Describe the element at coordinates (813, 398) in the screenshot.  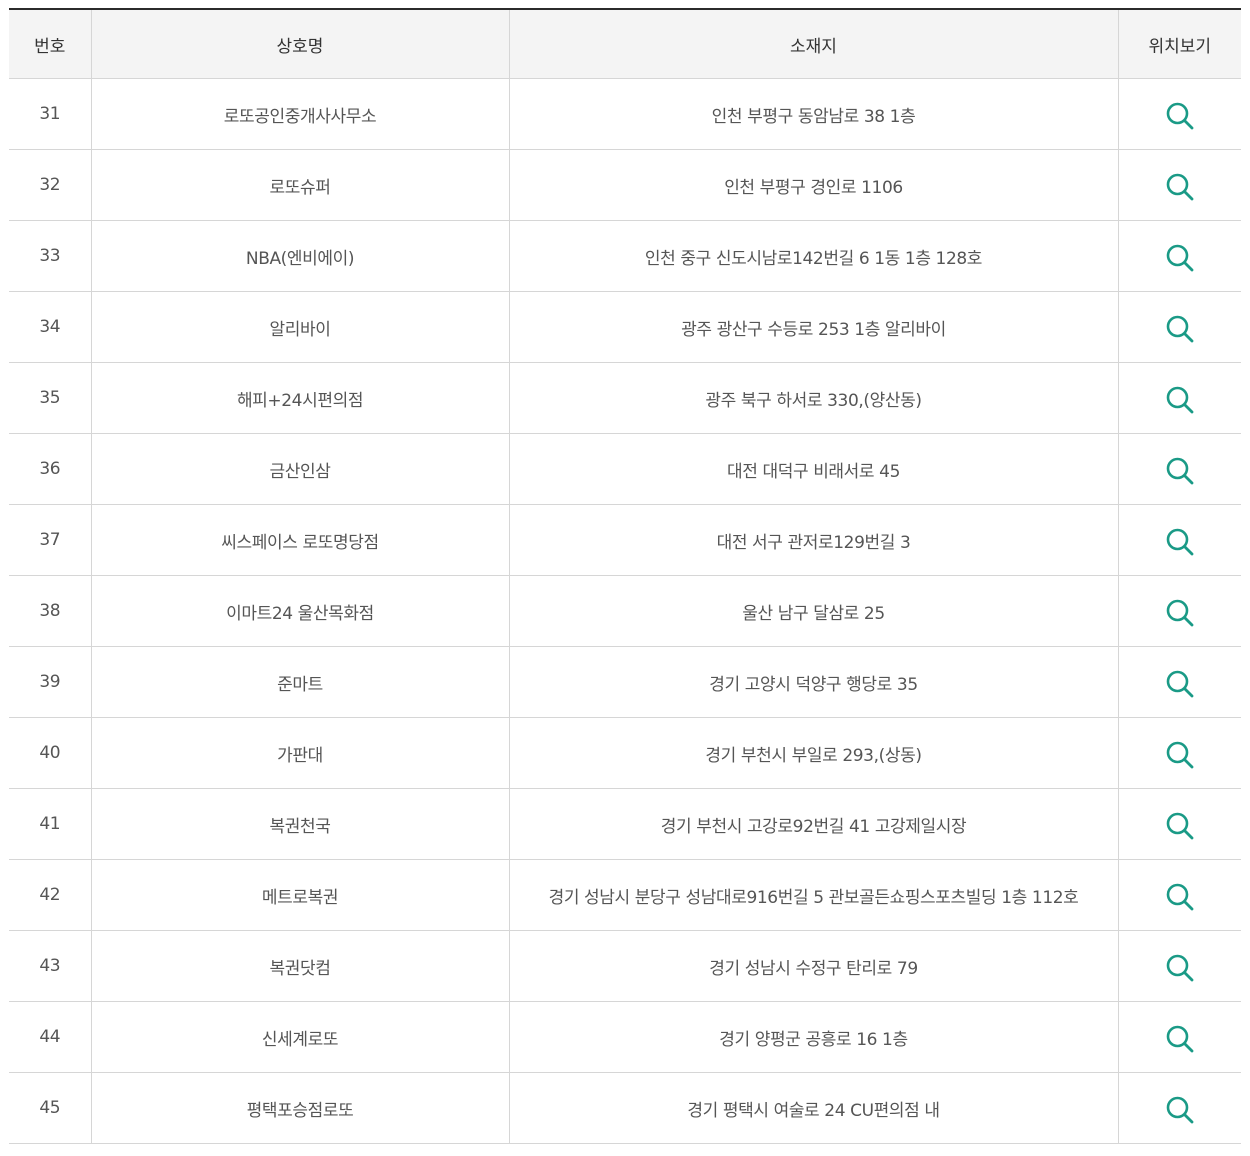
I see `cell-address: 광주 북구 하서로 330,(양산동)` at that location.